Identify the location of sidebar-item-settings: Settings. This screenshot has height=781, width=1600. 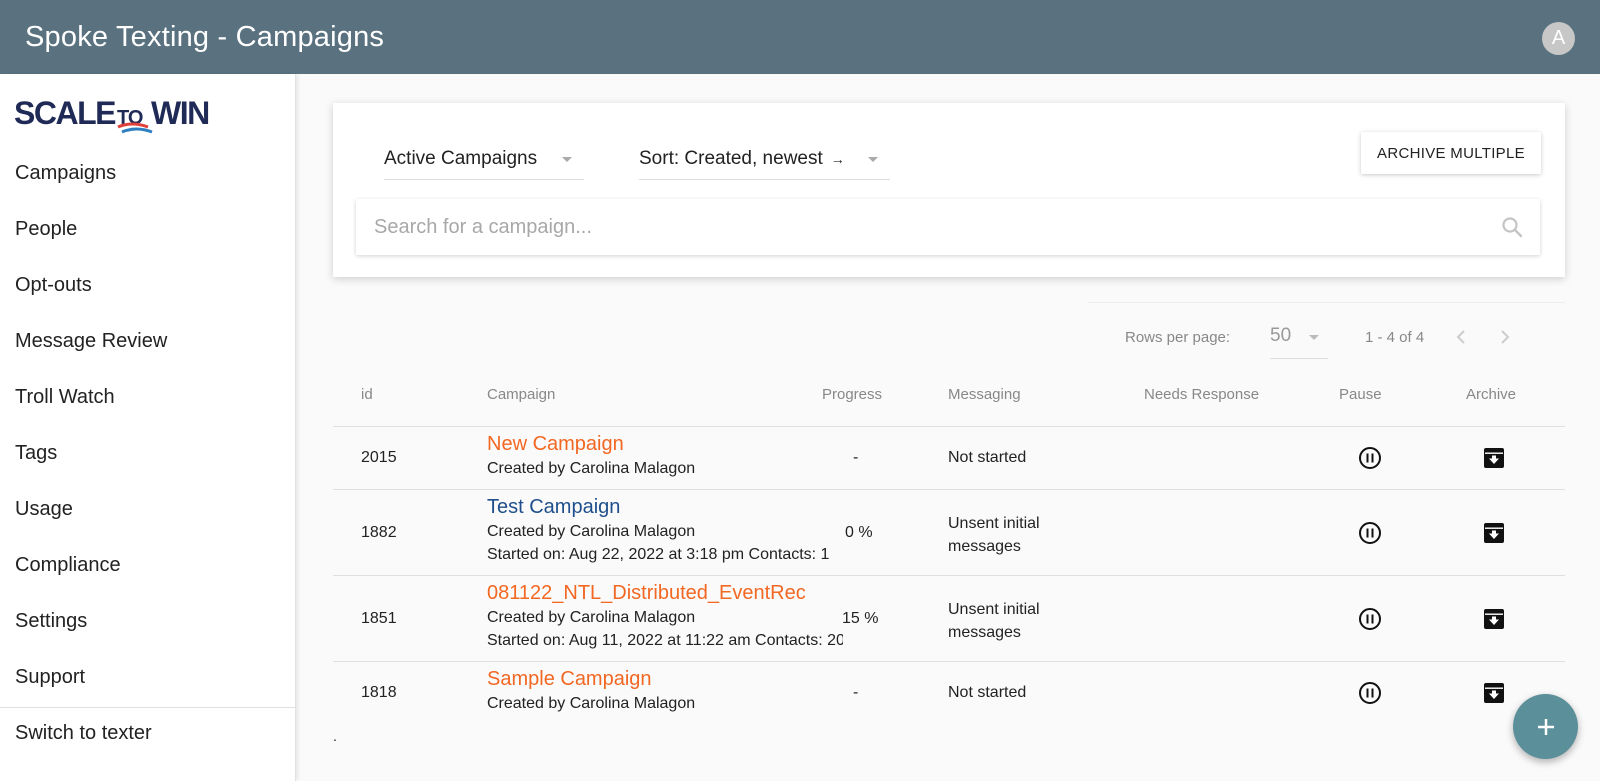
(51, 621).